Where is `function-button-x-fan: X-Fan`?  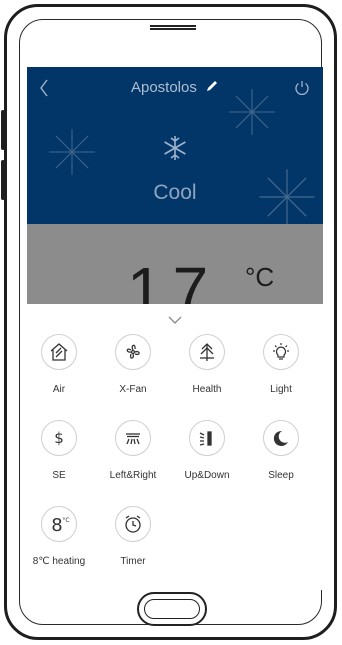
function-button-x-fan: X-Fan is located at coordinates (133, 364).